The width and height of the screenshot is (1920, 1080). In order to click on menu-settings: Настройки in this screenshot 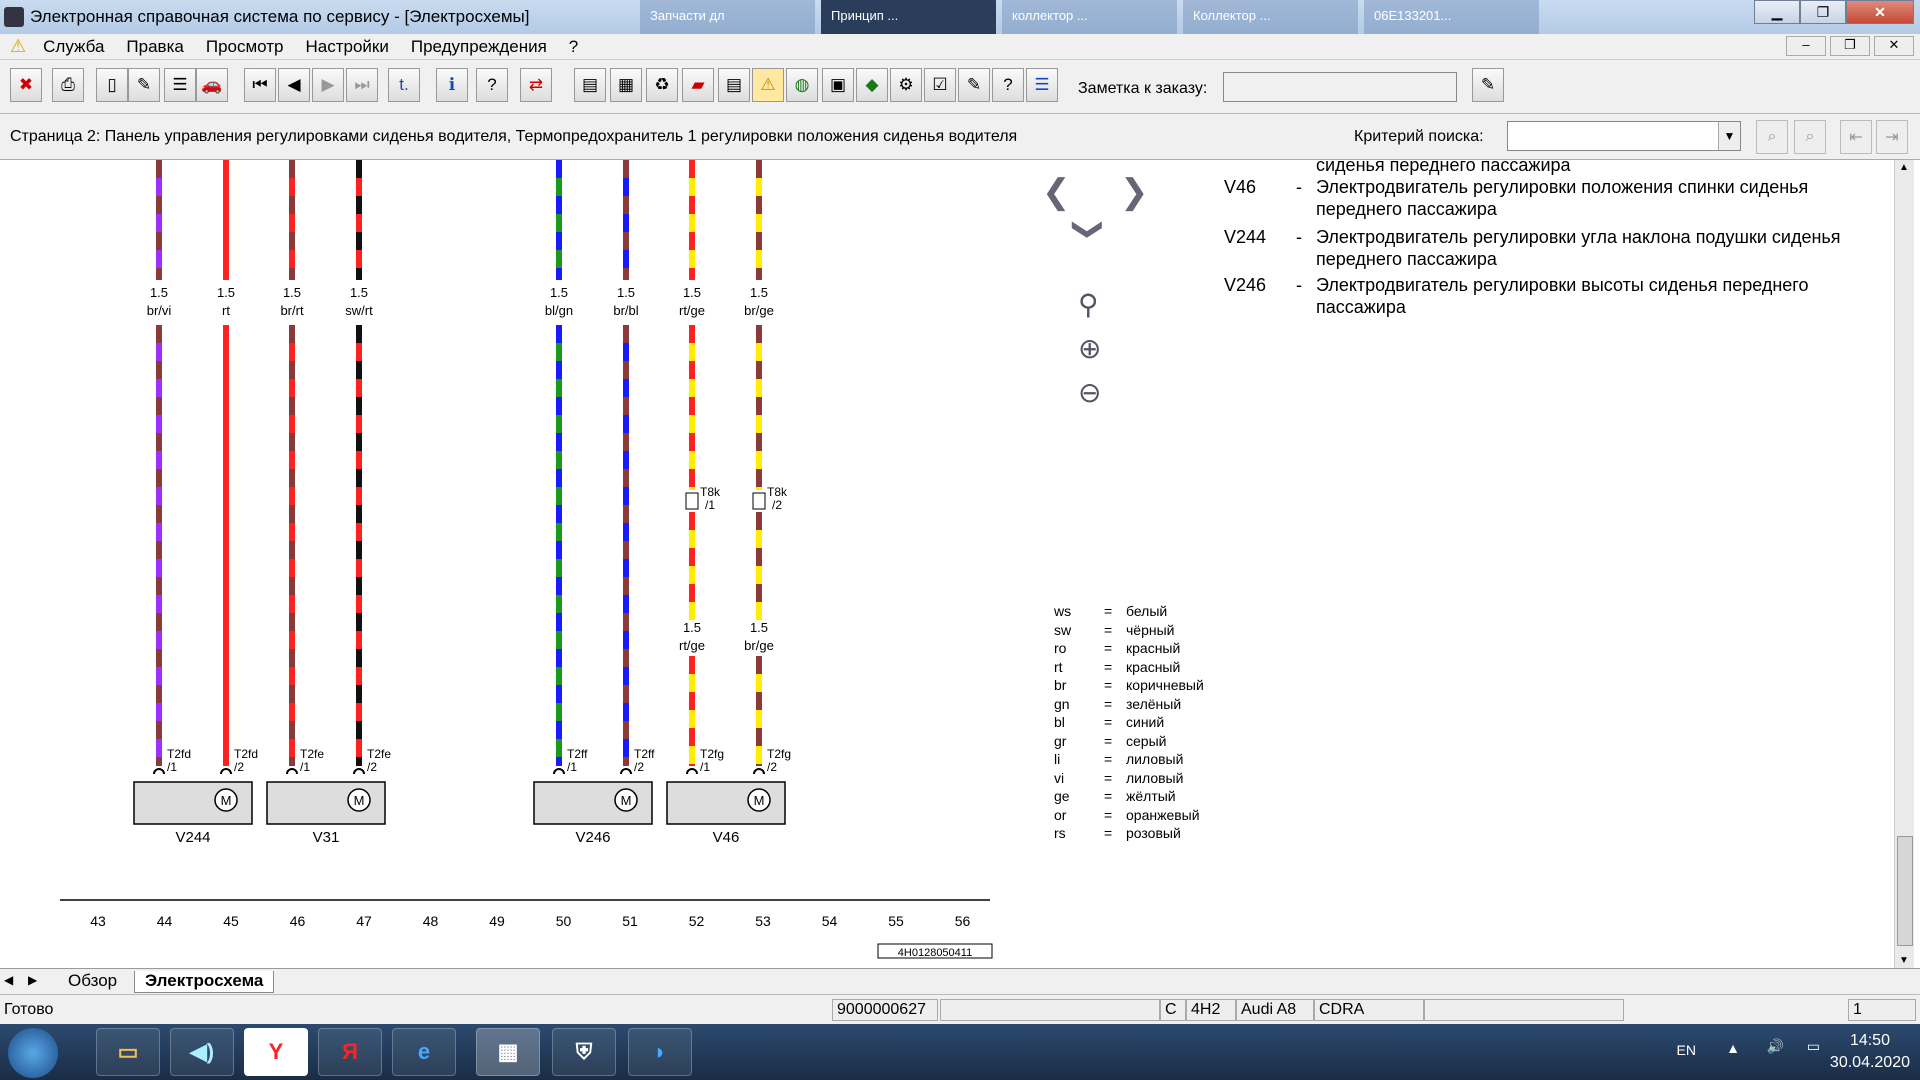, I will do `click(346, 47)`.